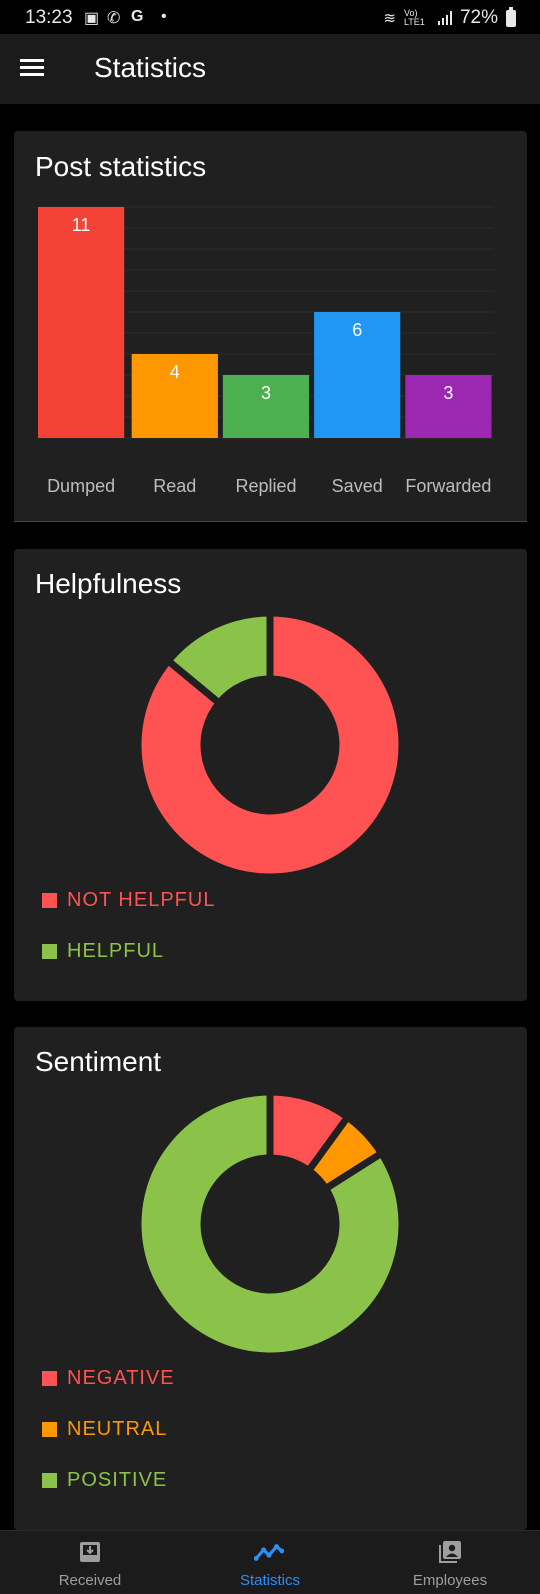 The height and width of the screenshot is (1594, 540). Describe the element at coordinates (450, 1552) in the screenshot. I see `contacts-icon` at that location.